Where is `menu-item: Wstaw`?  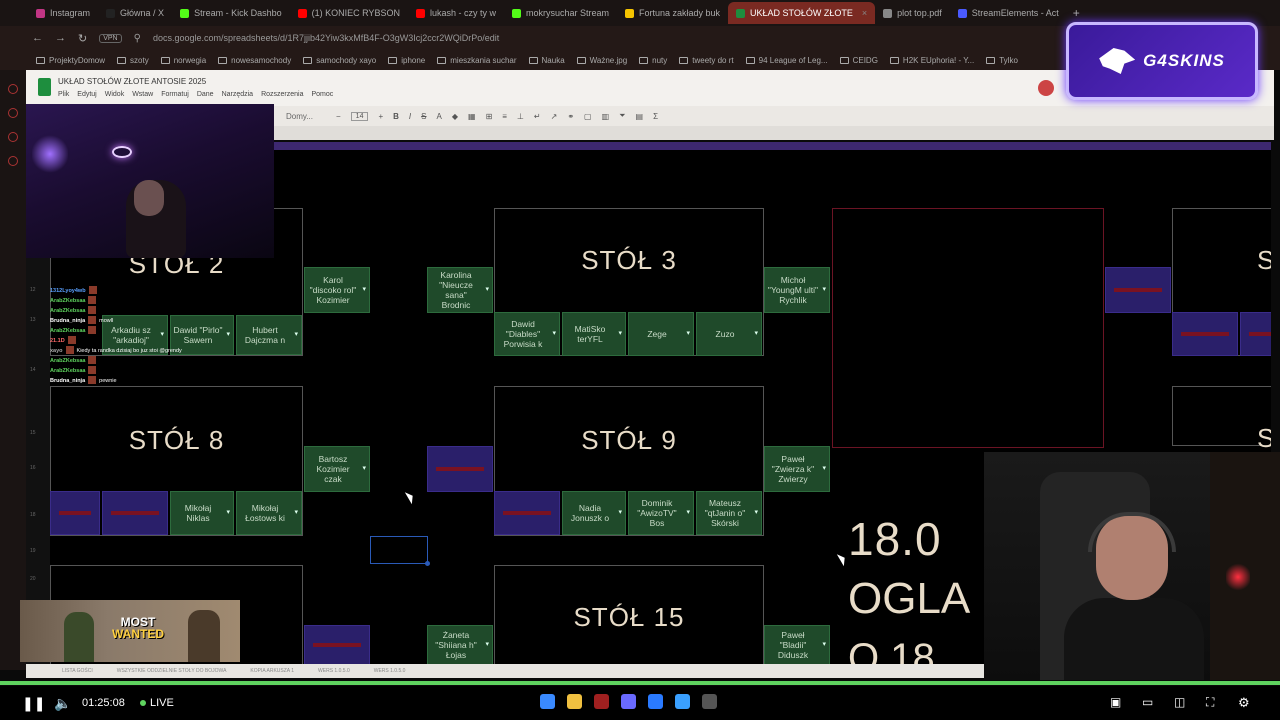 menu-item: Wstaw is located at coordinates (142, 94).